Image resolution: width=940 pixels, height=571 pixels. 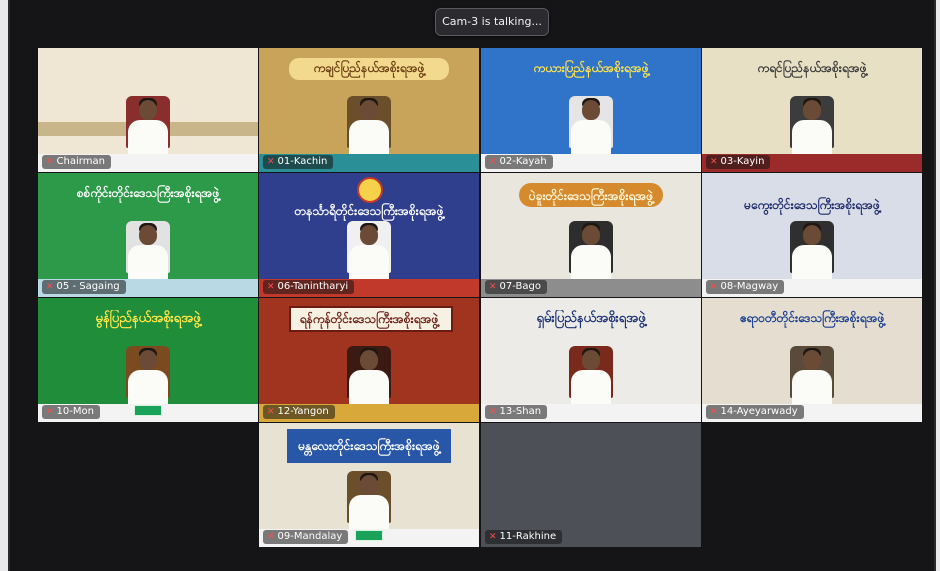 What do you see at coordinates (812, 68) in the screenshot?
I see `office-banner: ကရင်ပြည်နယ်အစိုးရအဖွဲ့` at bounding box center [812, 68].